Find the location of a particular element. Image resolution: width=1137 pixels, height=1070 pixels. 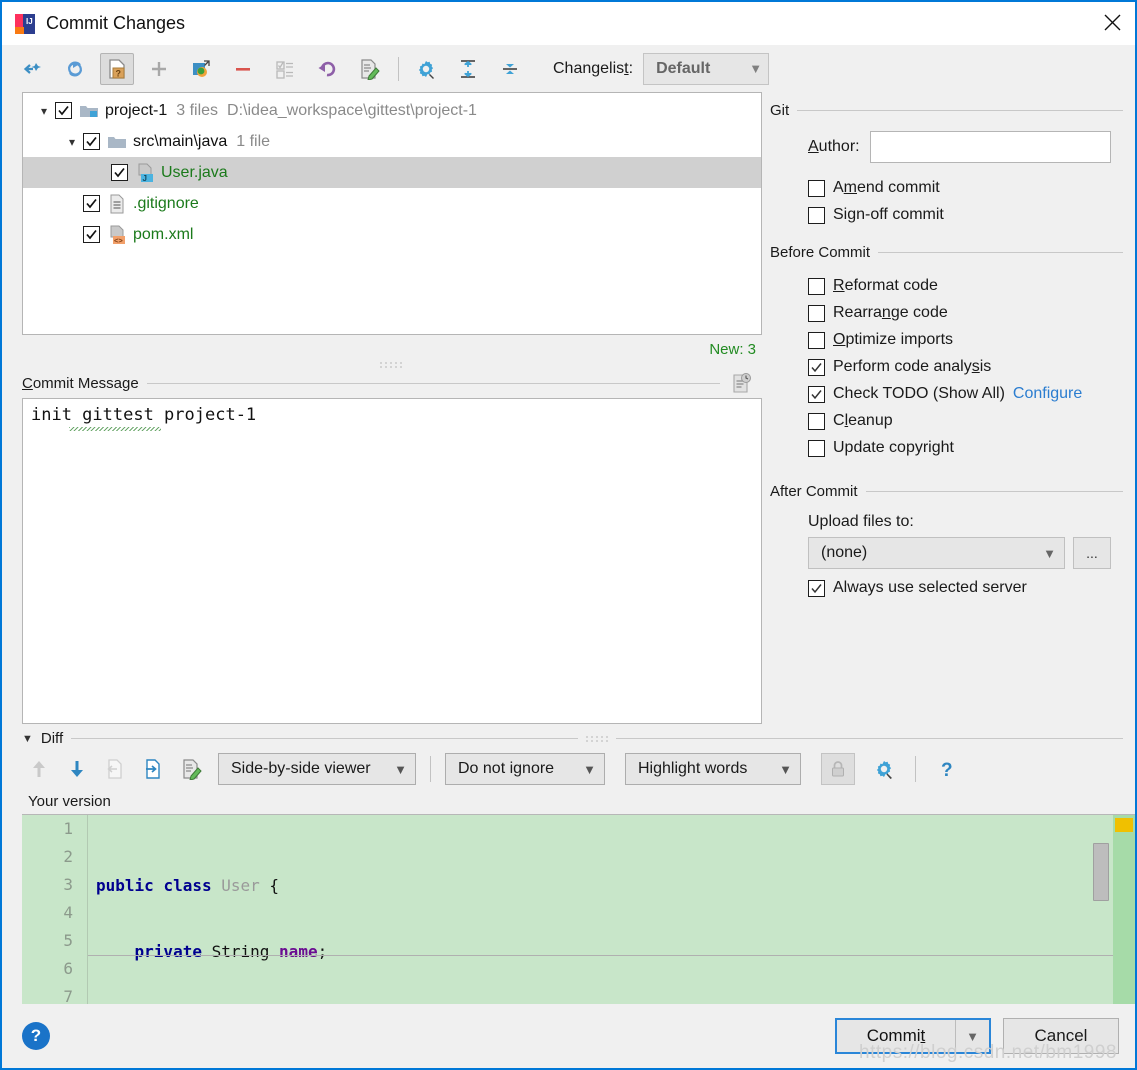

next-difference-icon is located at coordinates (77, 769).